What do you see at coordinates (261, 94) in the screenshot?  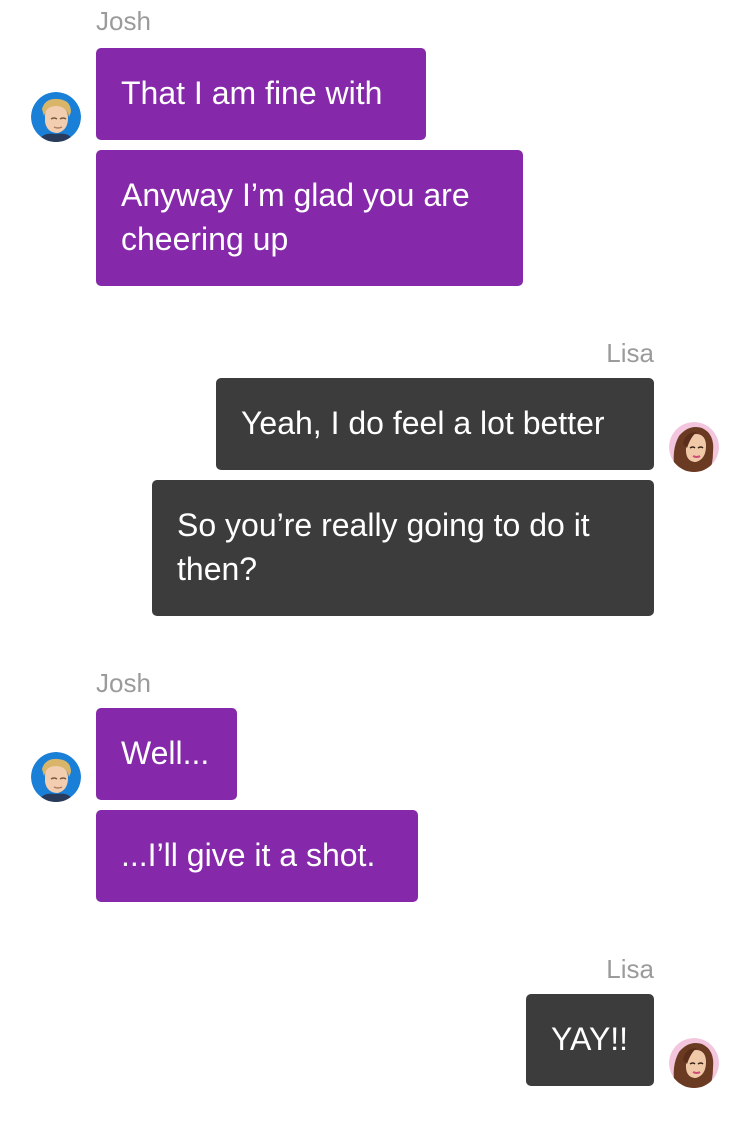 I see `message-bubble: That I am fine with` at bounding box center [261, 94].